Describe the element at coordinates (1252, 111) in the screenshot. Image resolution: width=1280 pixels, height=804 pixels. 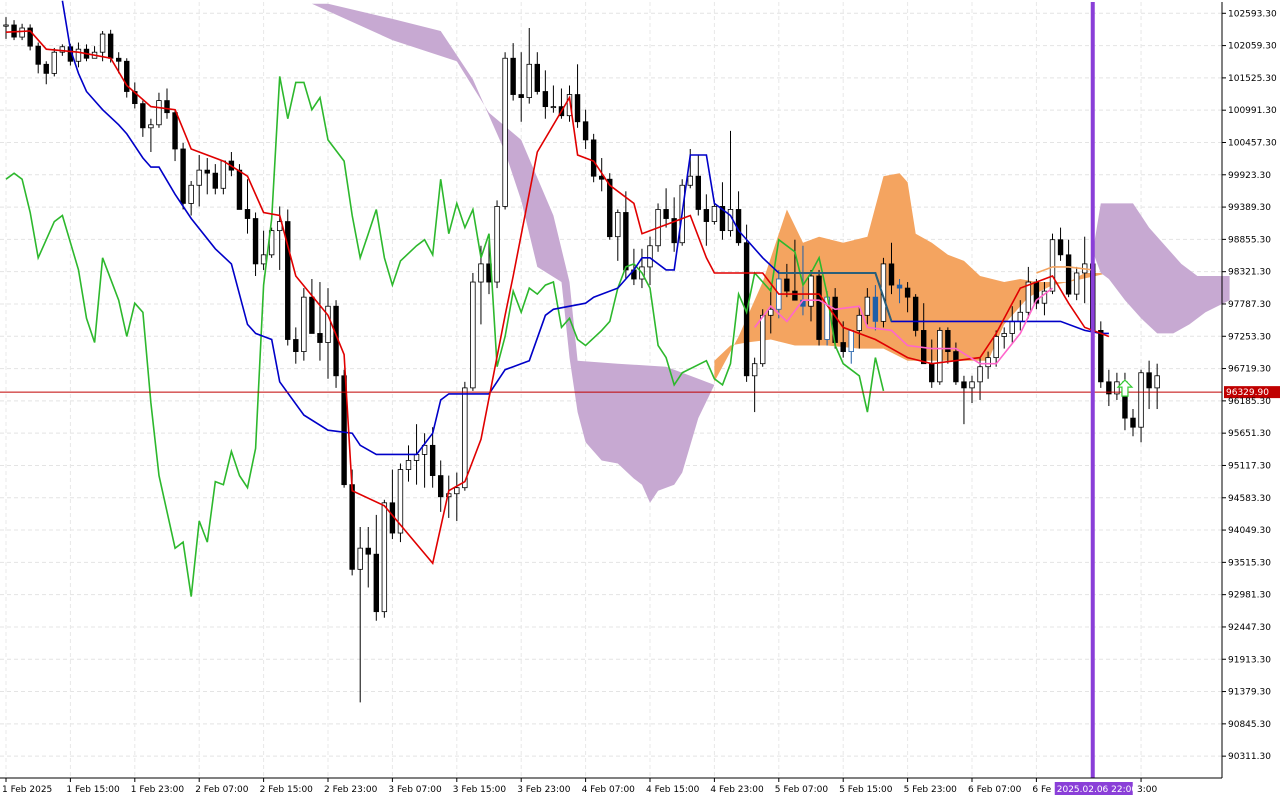
I see `y-tick-label: 100991.30` at that location.